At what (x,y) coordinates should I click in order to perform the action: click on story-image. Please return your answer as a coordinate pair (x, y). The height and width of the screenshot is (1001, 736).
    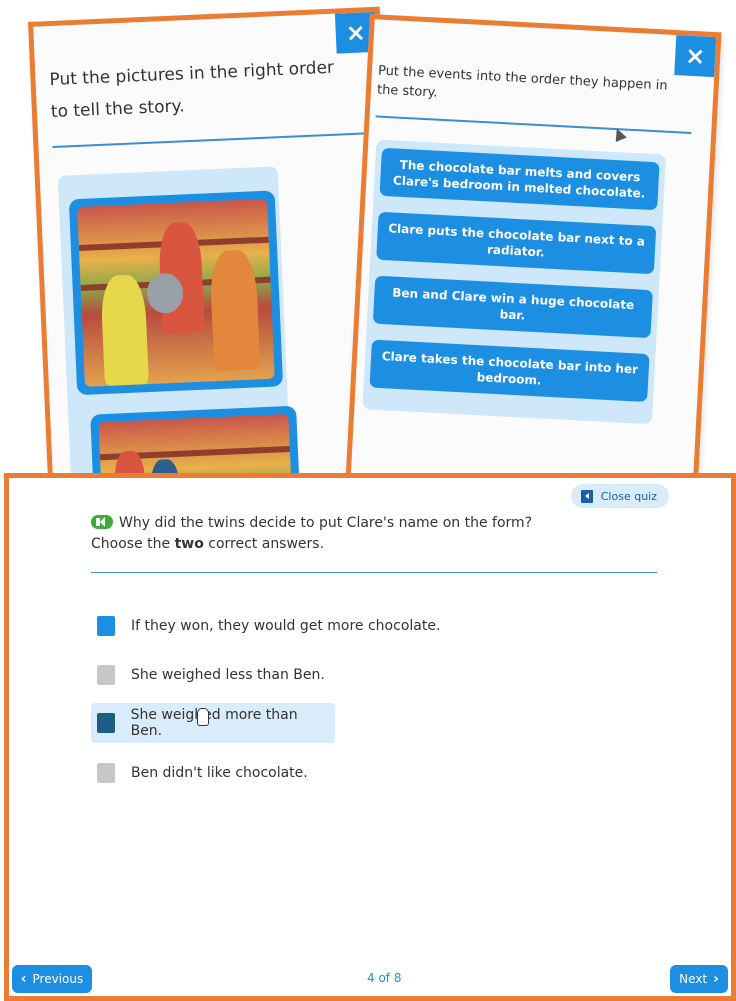
    Looking at the image, I should click on (176, 292).